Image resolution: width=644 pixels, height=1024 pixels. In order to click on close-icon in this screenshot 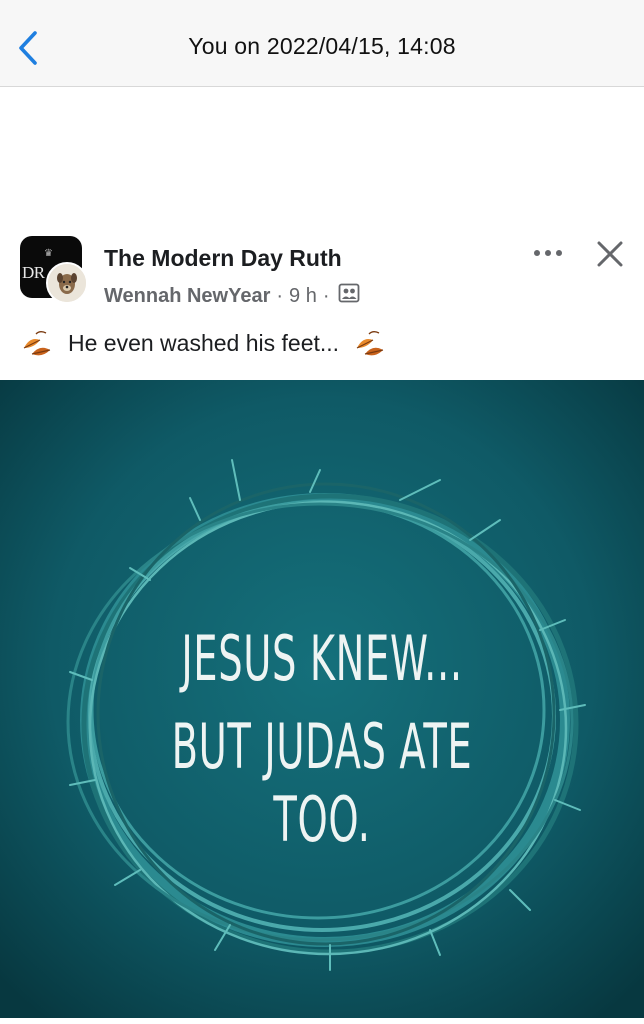, I will do `click(610, 254)`.